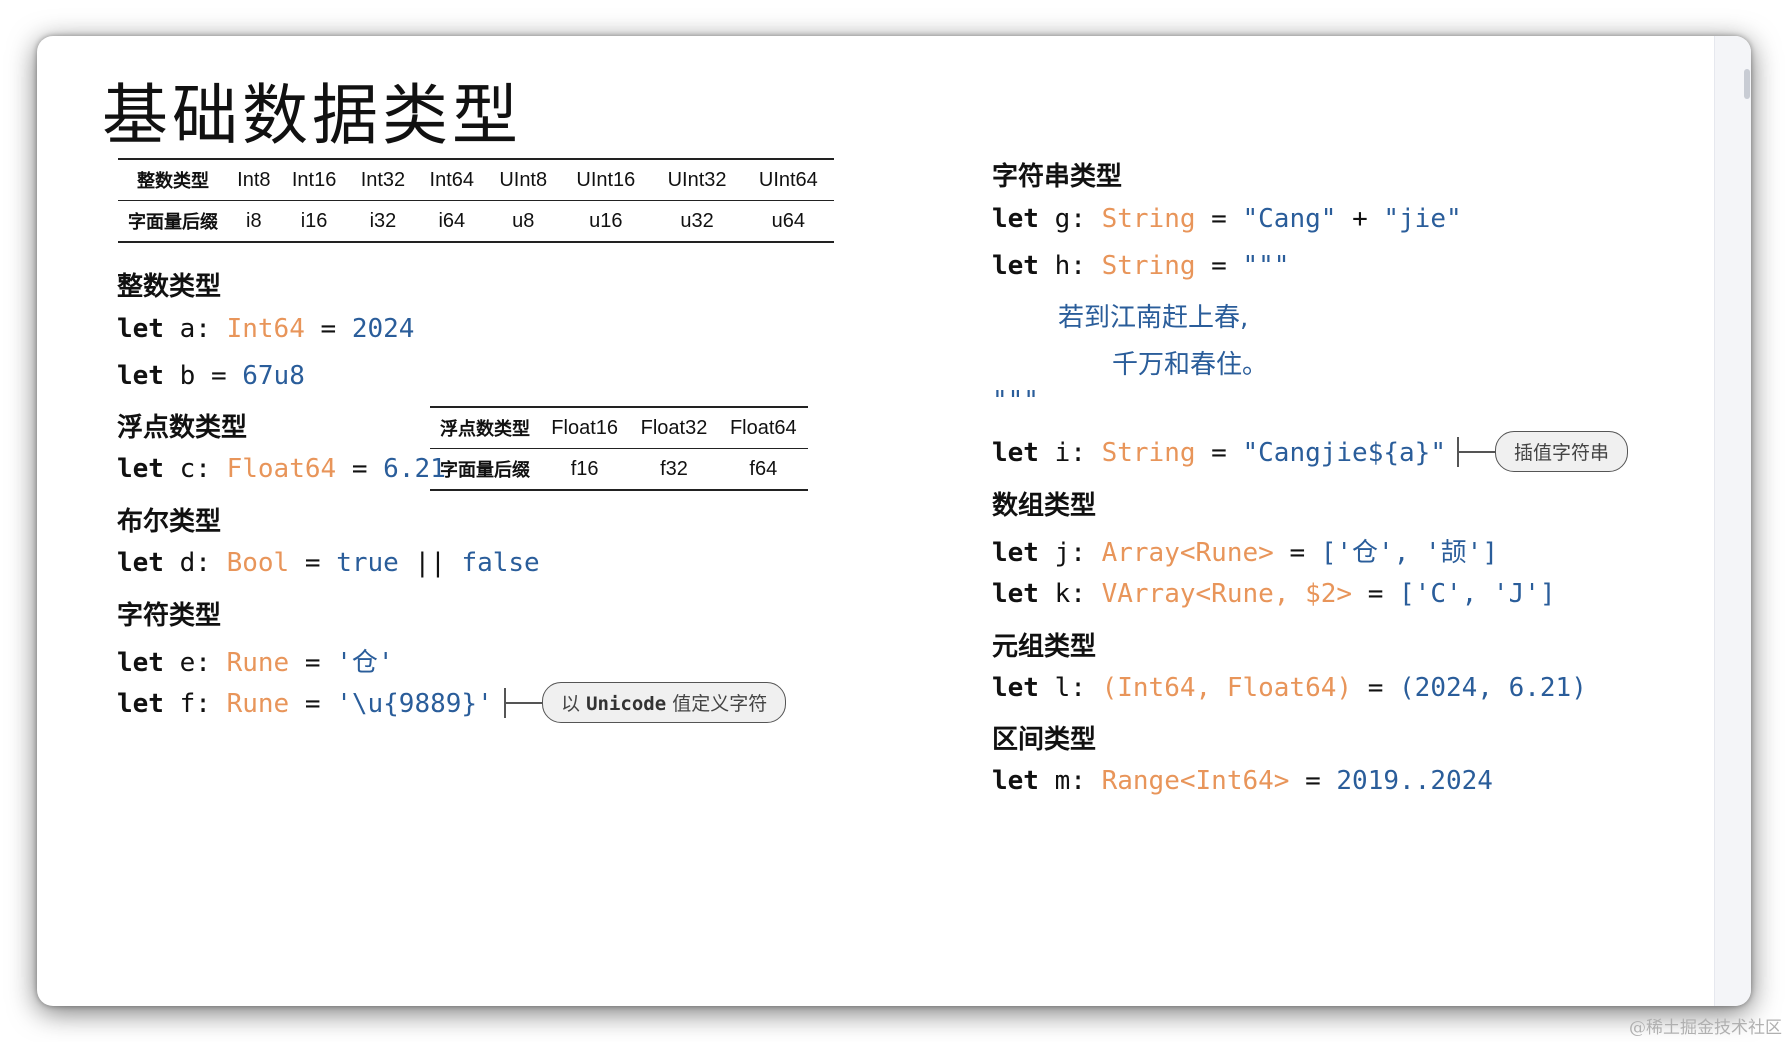 Image resolution: width=1788 pixels, height=1042 pixels. I want to click on code-value: (2024, 6.21), so click(1493, 688).